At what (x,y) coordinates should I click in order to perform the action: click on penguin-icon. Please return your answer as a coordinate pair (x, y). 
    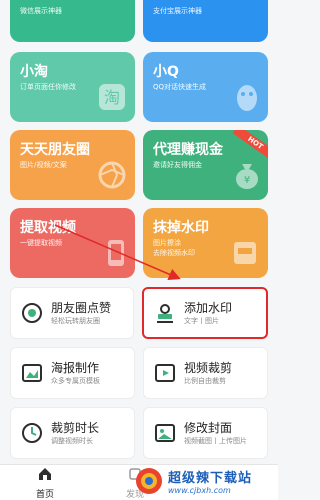
    Looking at the image, I should click on (247, 99).